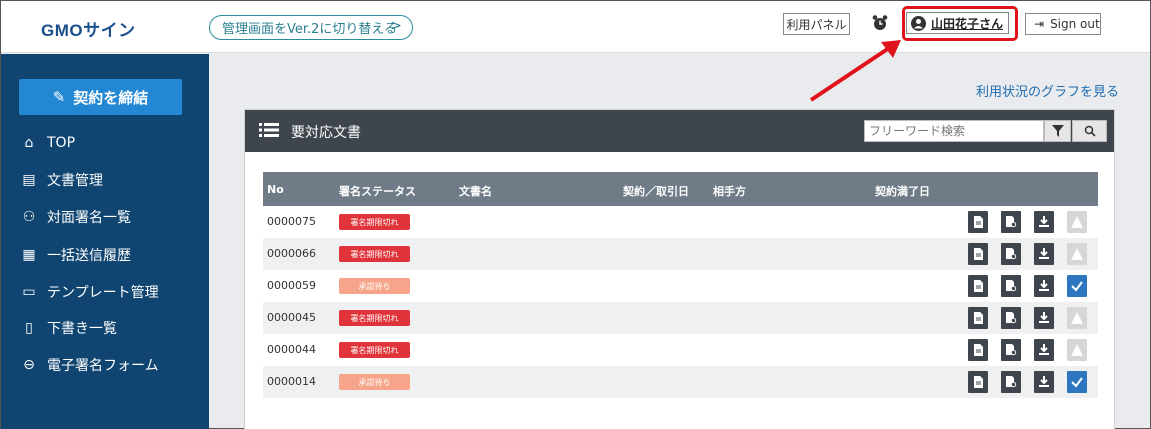  What do you see at coordinates (291, 317) in the screenshot?
I see `document-number: 0000045` at bounding box center [291, 317].